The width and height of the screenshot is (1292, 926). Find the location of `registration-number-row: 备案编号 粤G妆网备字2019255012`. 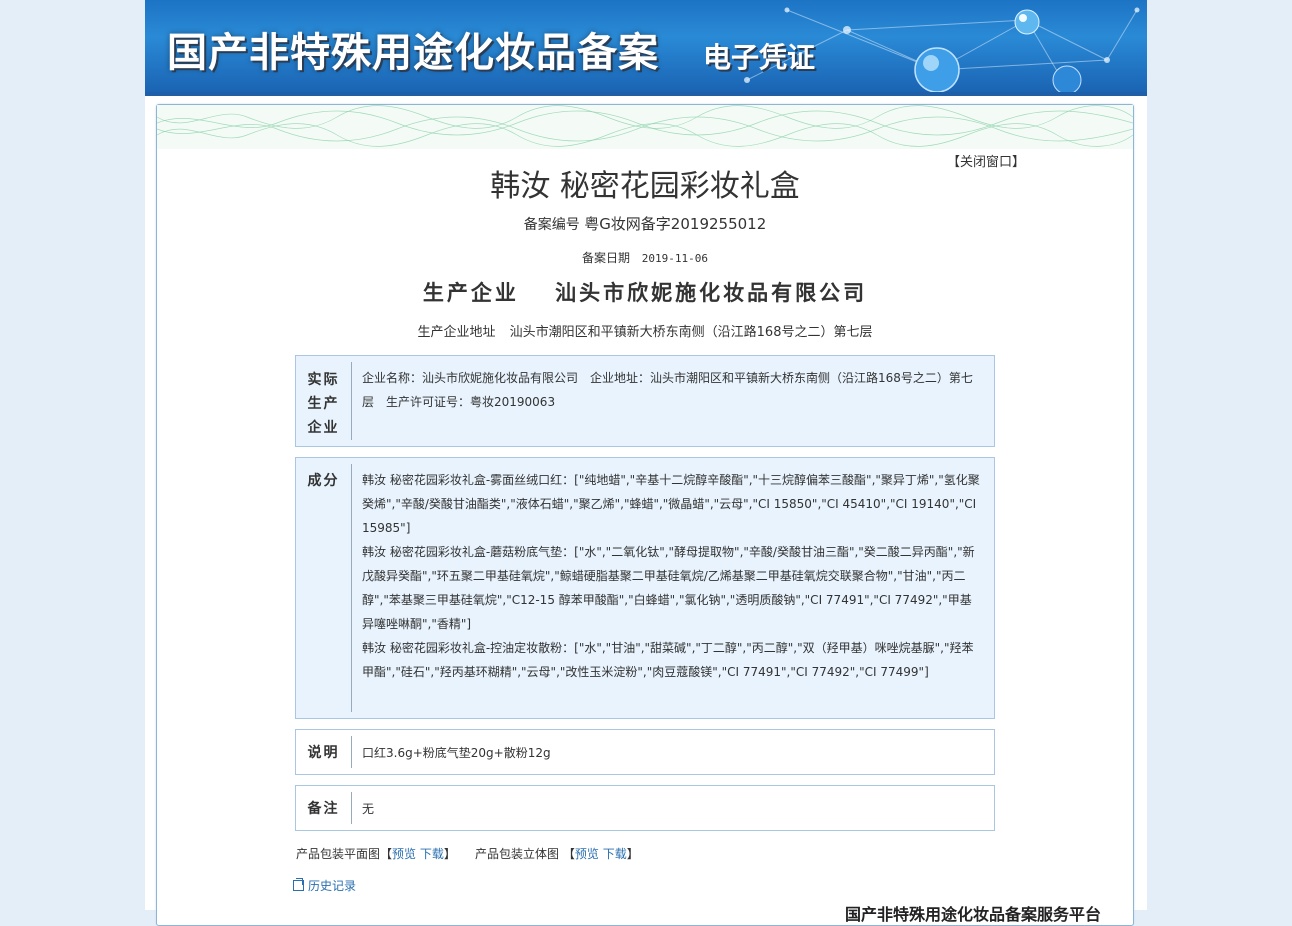

registration-number-row: 备案编号 粤G妆网备字2019255012 is located at coordinates (645, 223).